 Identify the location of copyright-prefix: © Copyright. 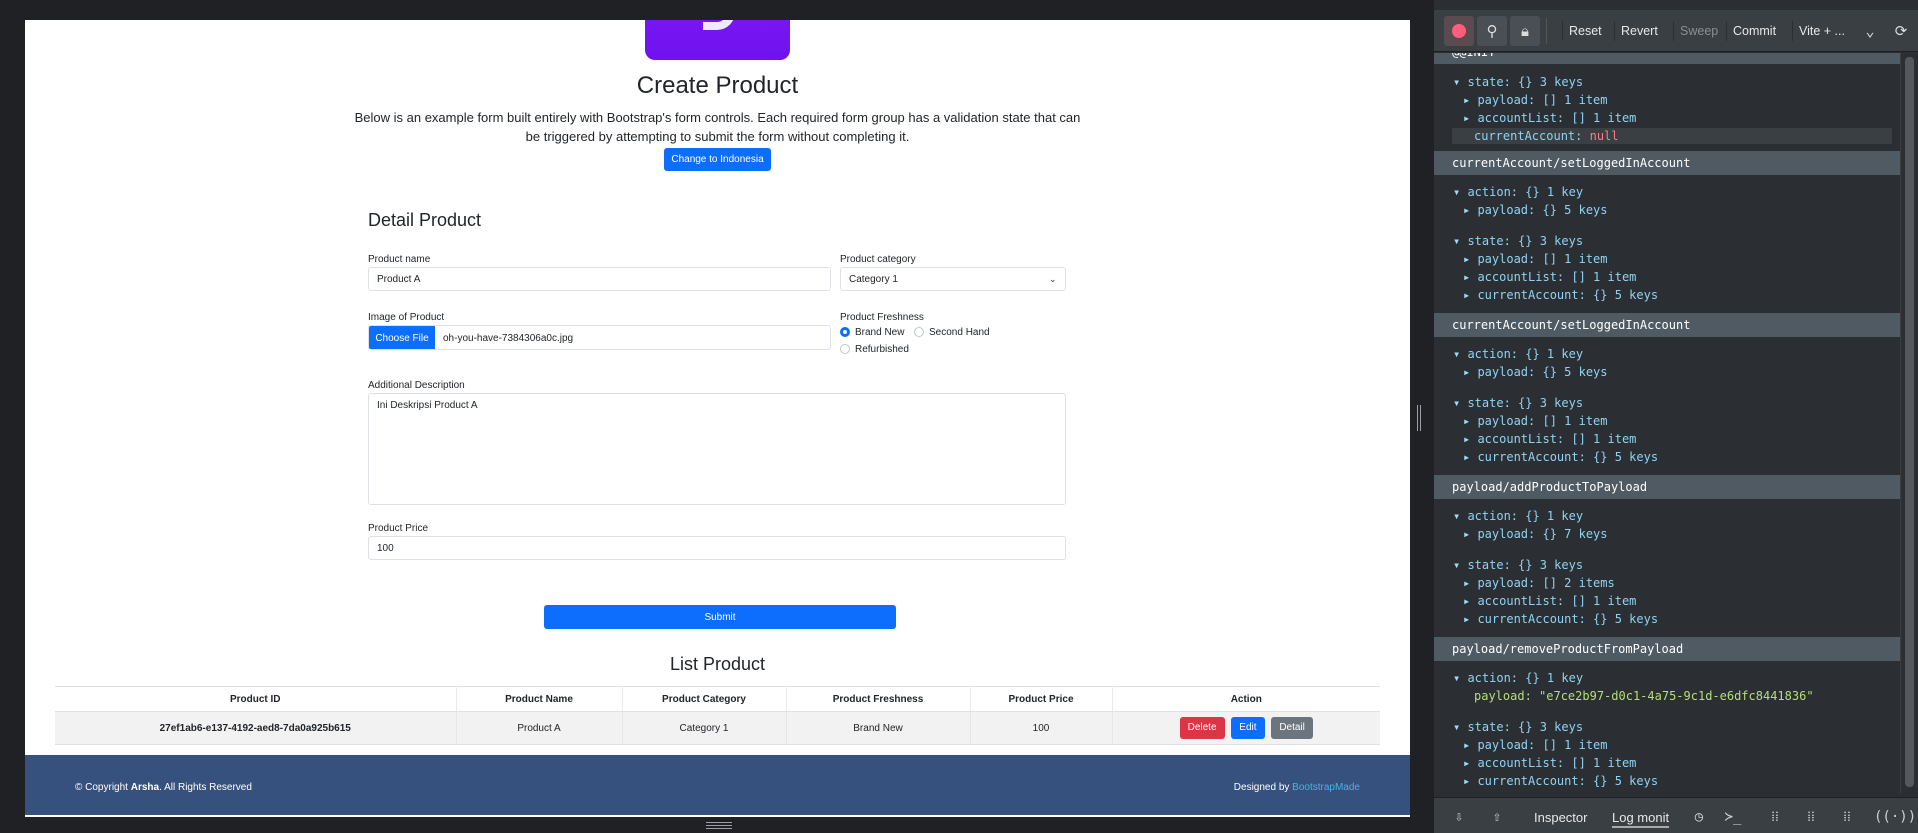
(103, 787).